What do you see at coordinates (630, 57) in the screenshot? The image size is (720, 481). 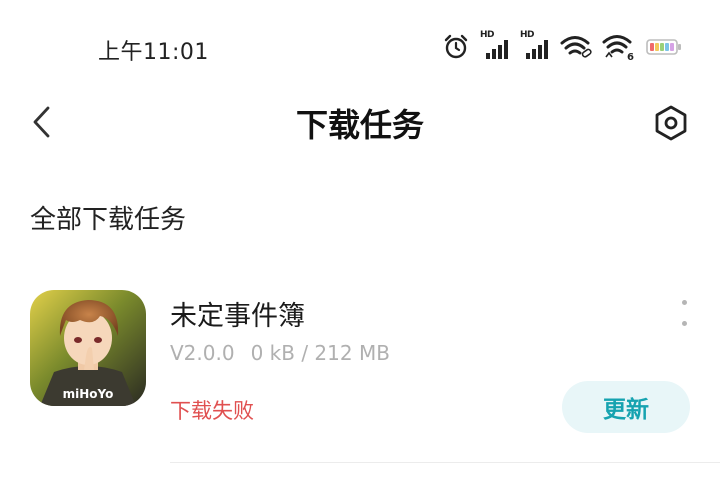 I see `wifi-badge: 6` at bounding box center [630, 57].